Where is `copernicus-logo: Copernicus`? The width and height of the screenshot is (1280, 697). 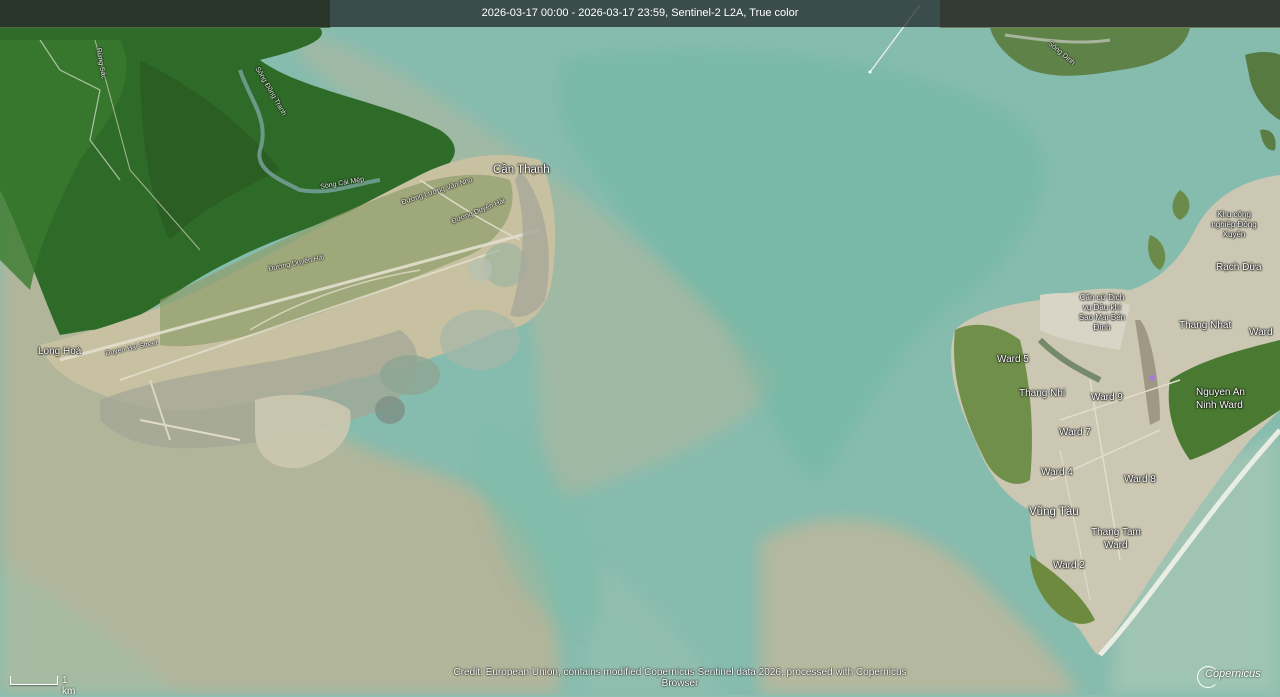 copernicus-logo: Copernicus is located at coordinates (1232, 677).